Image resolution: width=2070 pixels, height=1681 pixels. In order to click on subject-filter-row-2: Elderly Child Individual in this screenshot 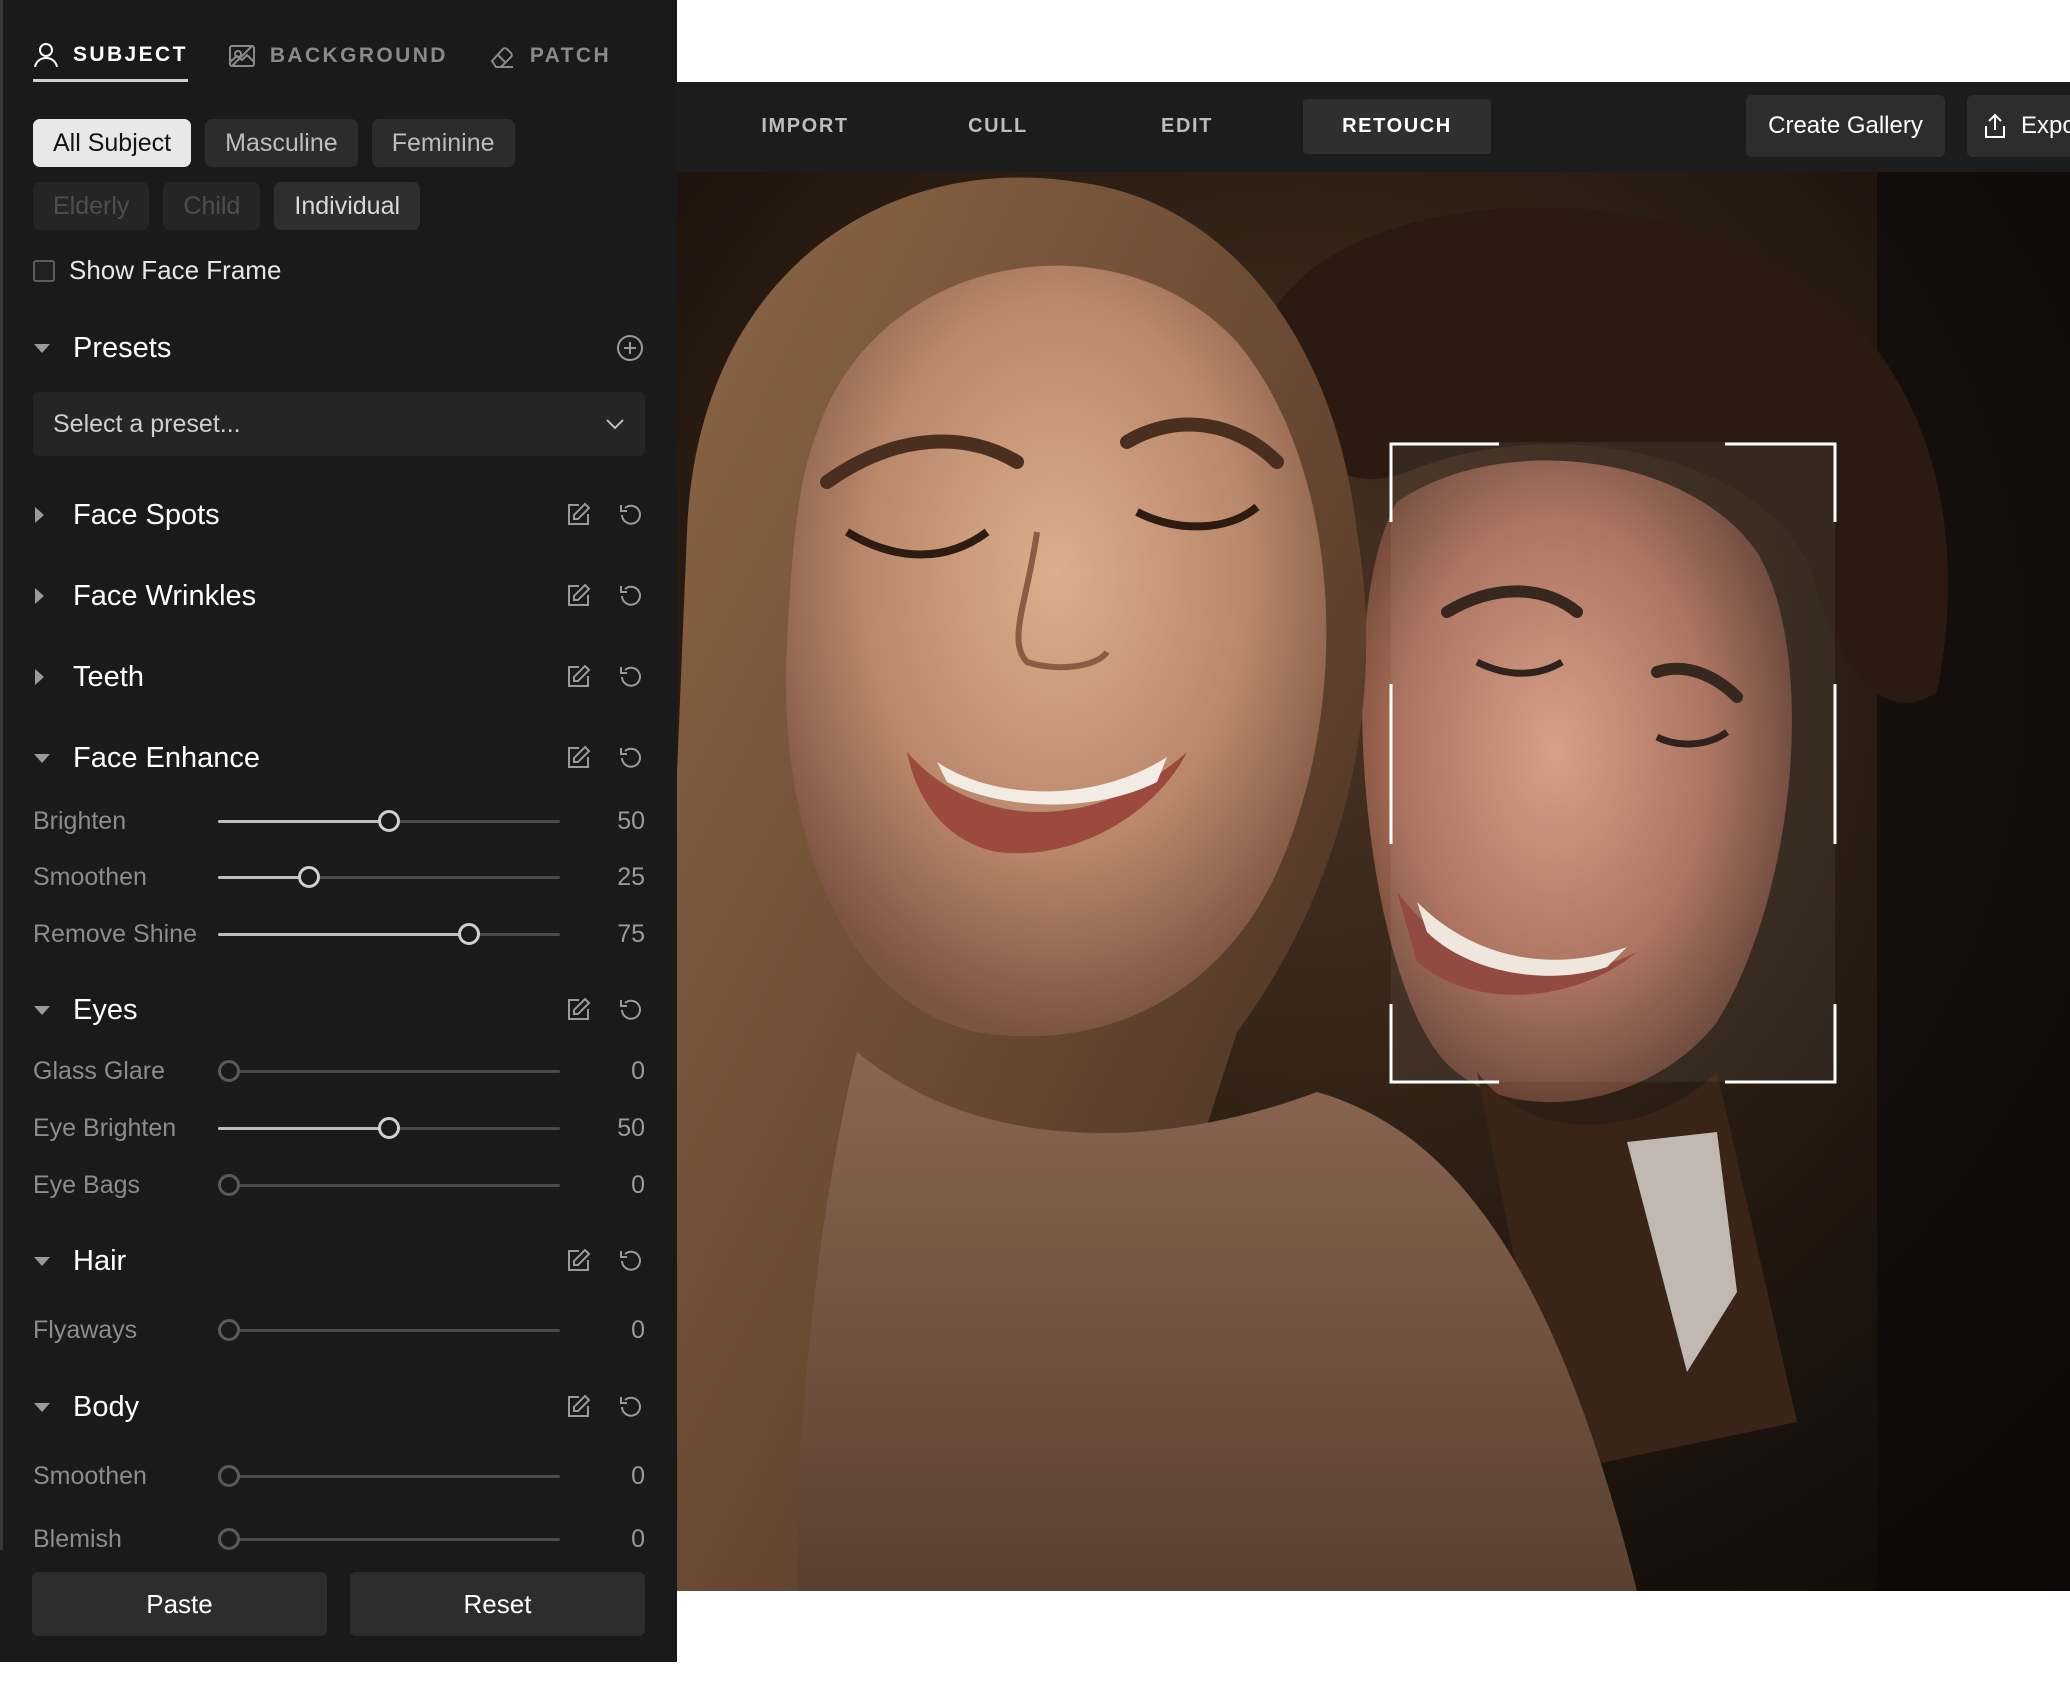, I will do `click(233, 206)`.